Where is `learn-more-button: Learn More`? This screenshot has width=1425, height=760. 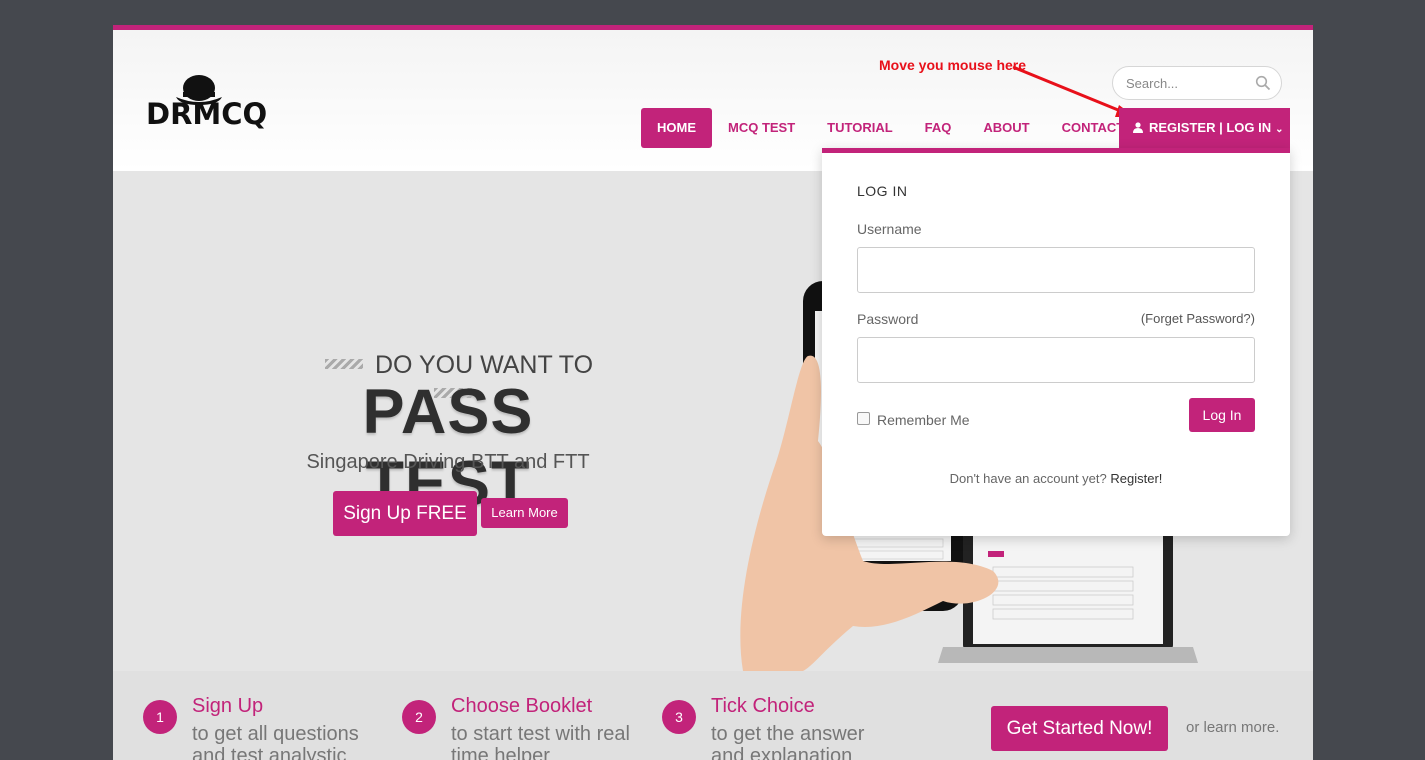
learn-more-button: Learn More is located at coordinates (524, 513).